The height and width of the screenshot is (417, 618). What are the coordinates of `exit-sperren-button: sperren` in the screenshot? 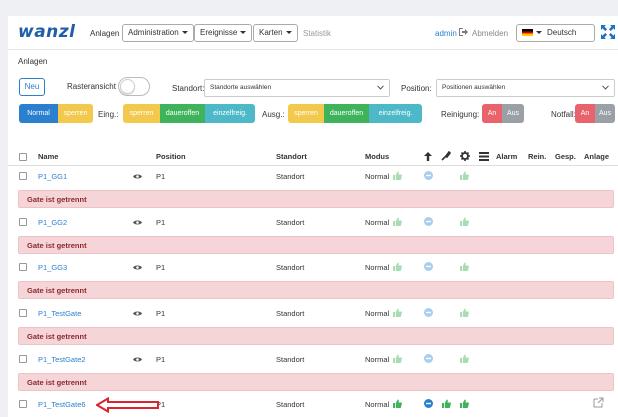 It's located at (306, 113).